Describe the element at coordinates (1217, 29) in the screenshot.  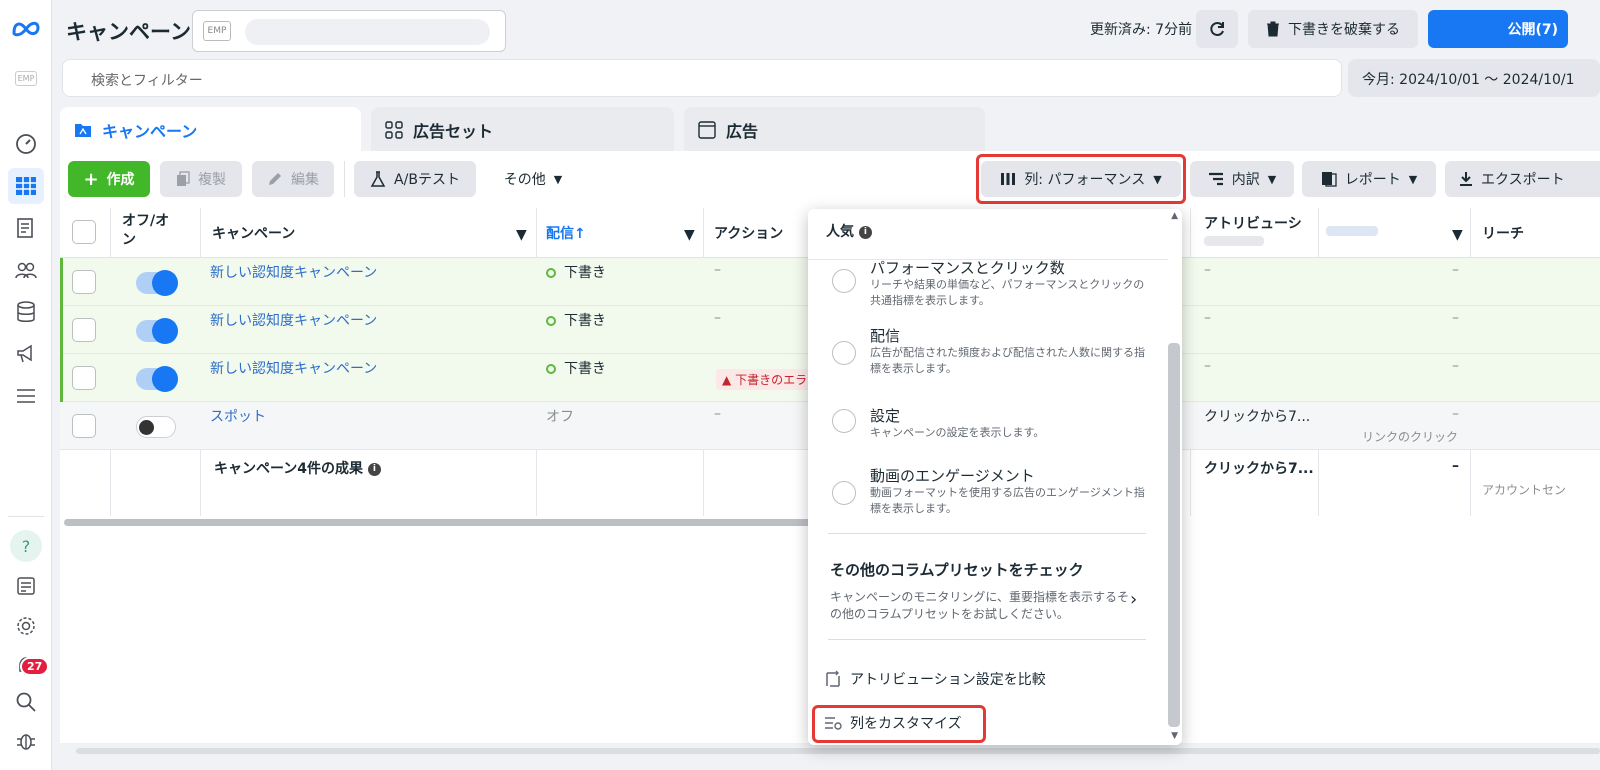
I see `refresh-button` at that location.